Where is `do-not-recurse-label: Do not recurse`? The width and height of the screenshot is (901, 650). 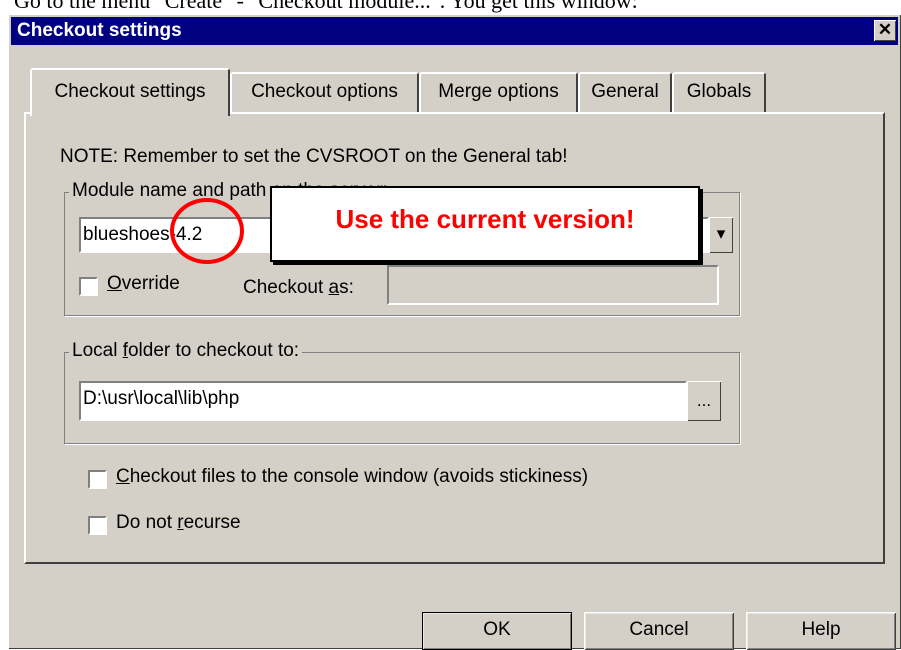 do-not-recurse-label: Do not recurse is located at coordinates (178, 522).